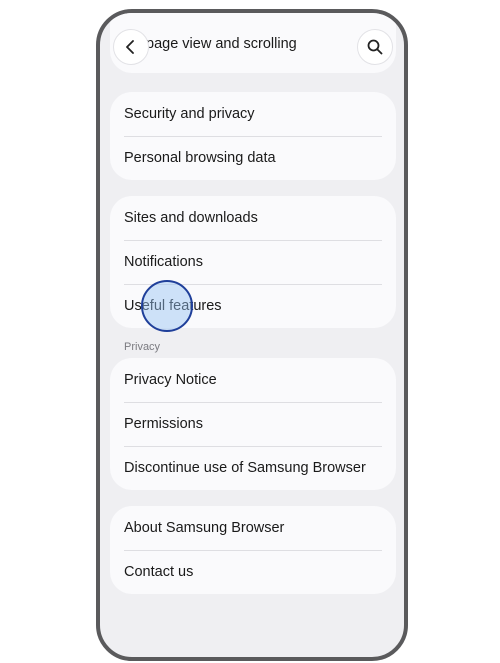  Describe the element at coordinates (253, 380) in the screenshot. I see `list-item-privacy-notice: Privacy Notice` at that location.